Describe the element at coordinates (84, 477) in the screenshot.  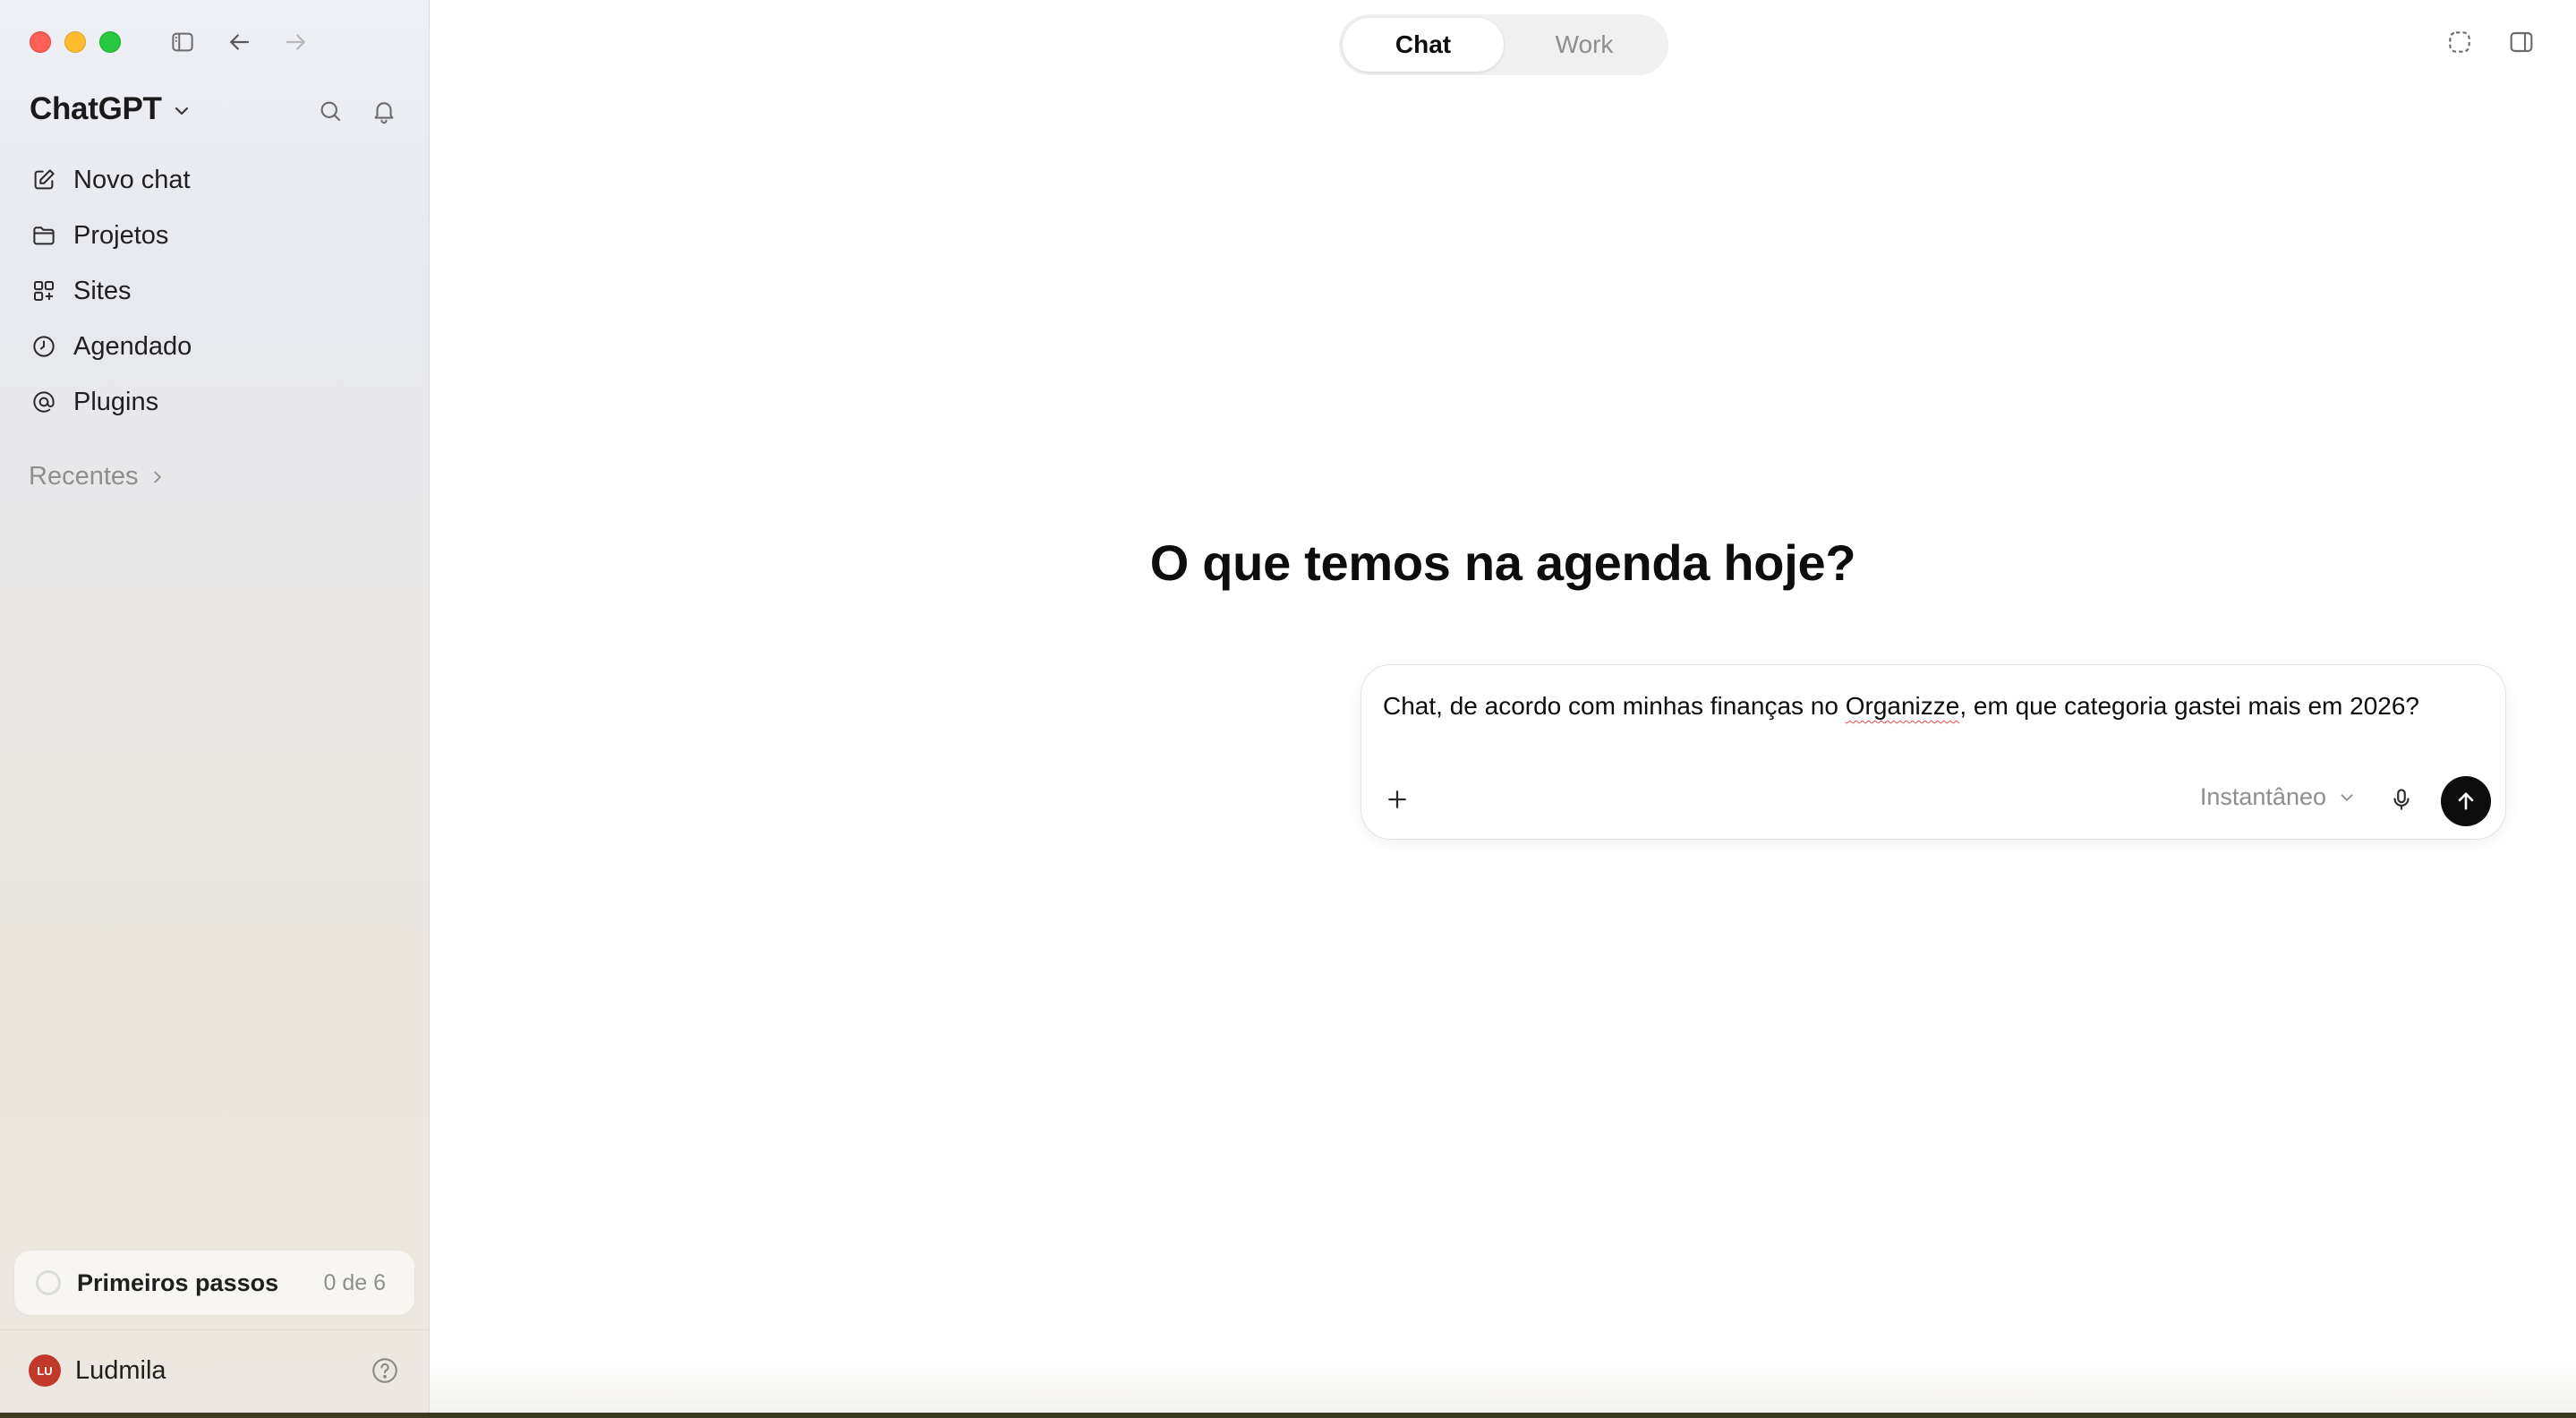
I see `recent-label: Recentes` at that location.